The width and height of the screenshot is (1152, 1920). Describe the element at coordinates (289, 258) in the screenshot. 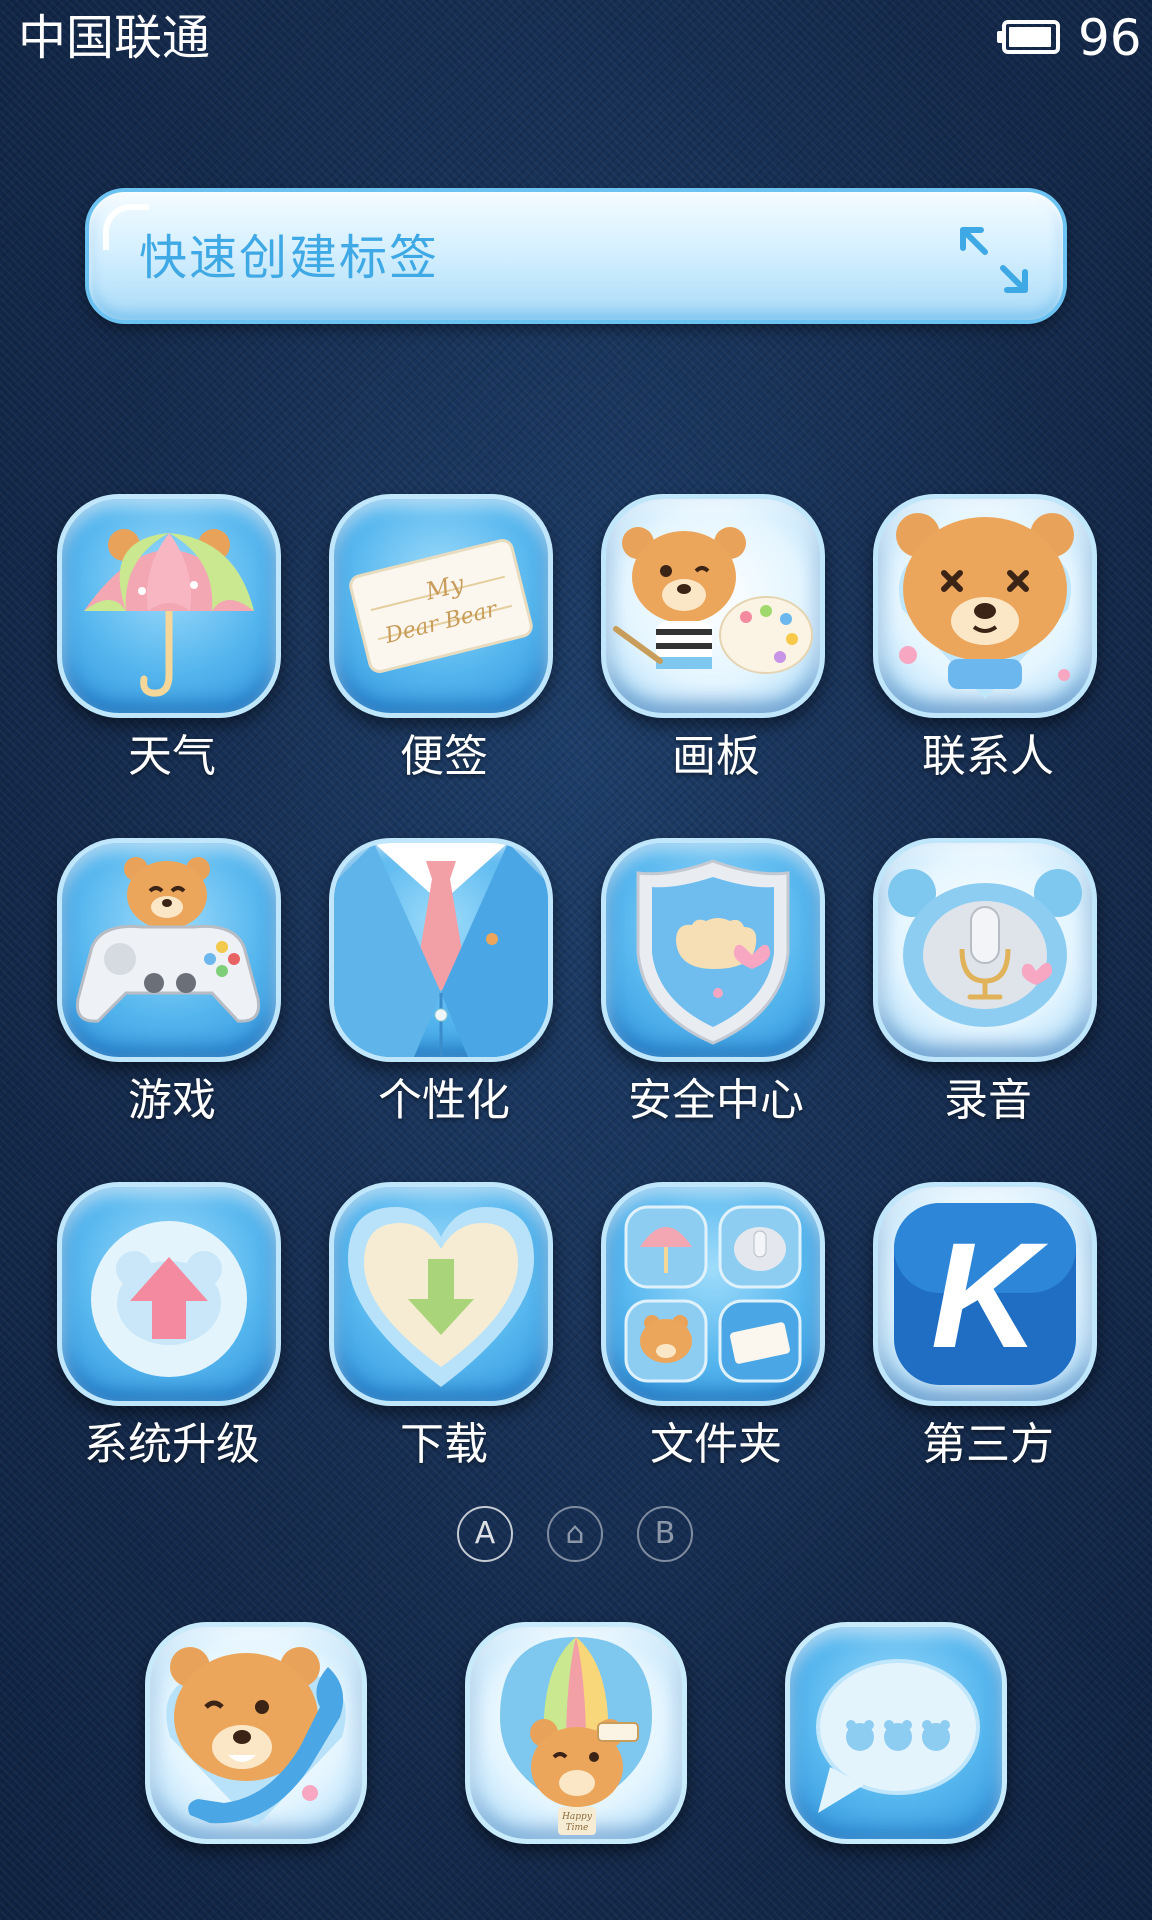

I see `quick-create-tag-label: 快速创建标签` at that location.